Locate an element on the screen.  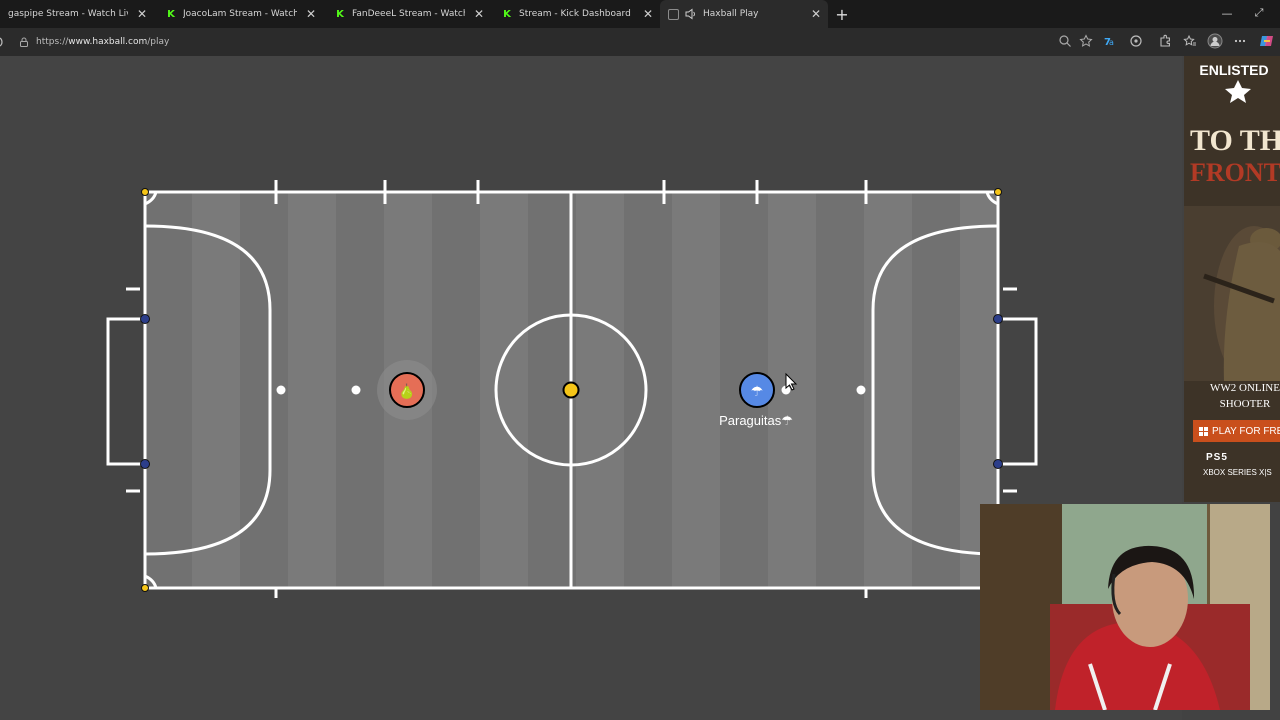
webcam-overlay is located at coordinates (1125, 607).